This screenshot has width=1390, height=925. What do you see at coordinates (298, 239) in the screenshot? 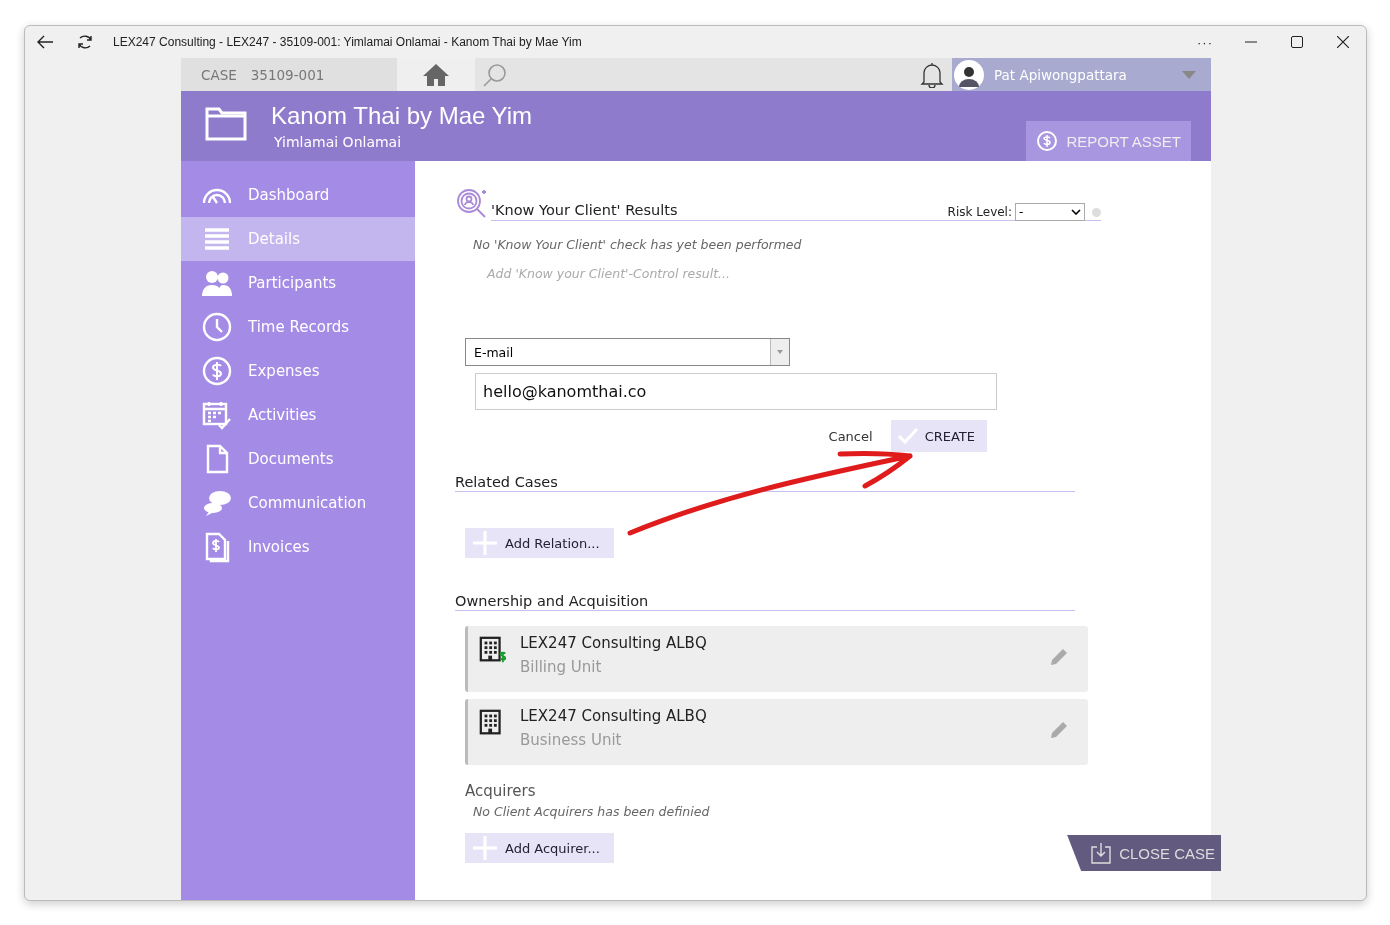
I see `sidebar-item: Details` at bounding box center [298, 239].